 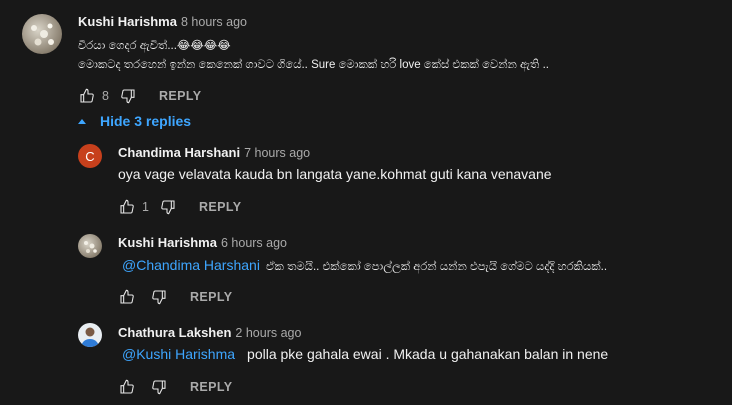 I want to click on chevron-up-icon, so click(x=82, y=121).